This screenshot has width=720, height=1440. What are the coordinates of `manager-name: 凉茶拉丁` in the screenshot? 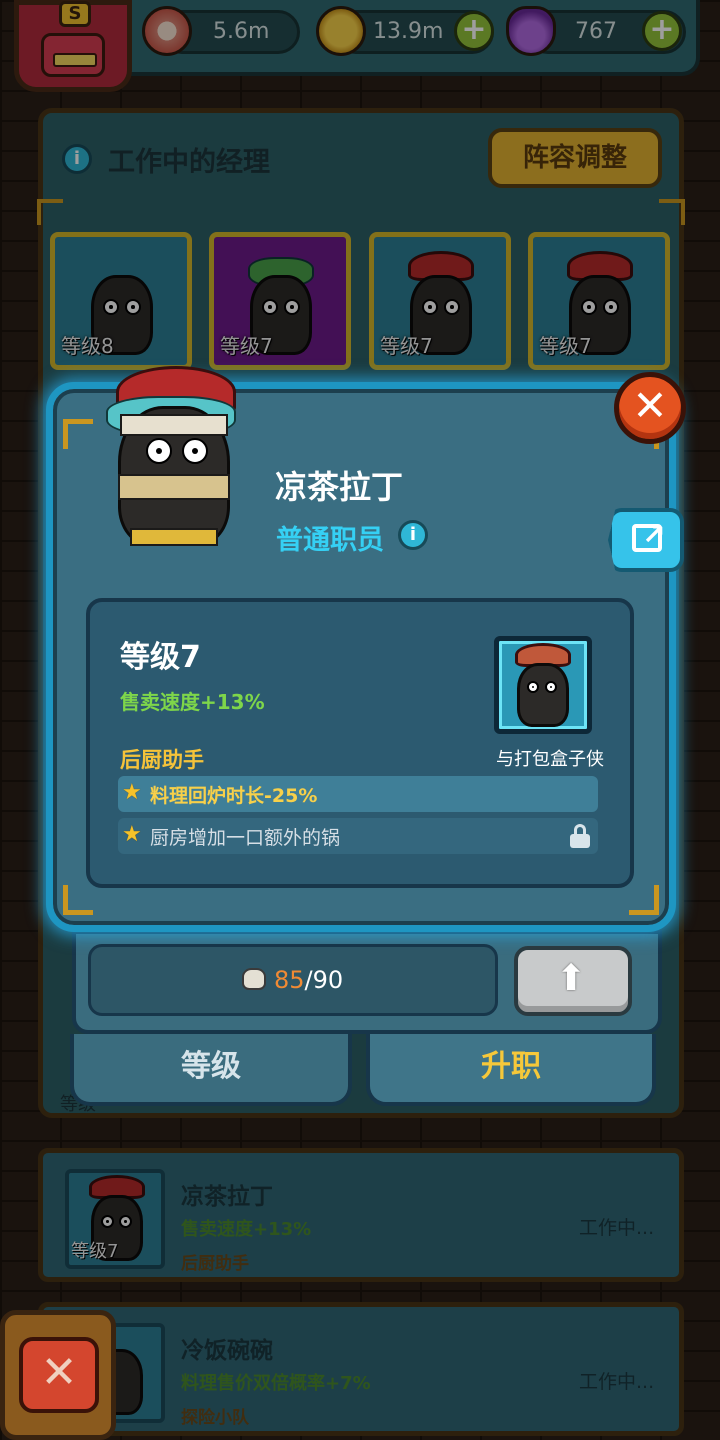 It's located at (339, 487).